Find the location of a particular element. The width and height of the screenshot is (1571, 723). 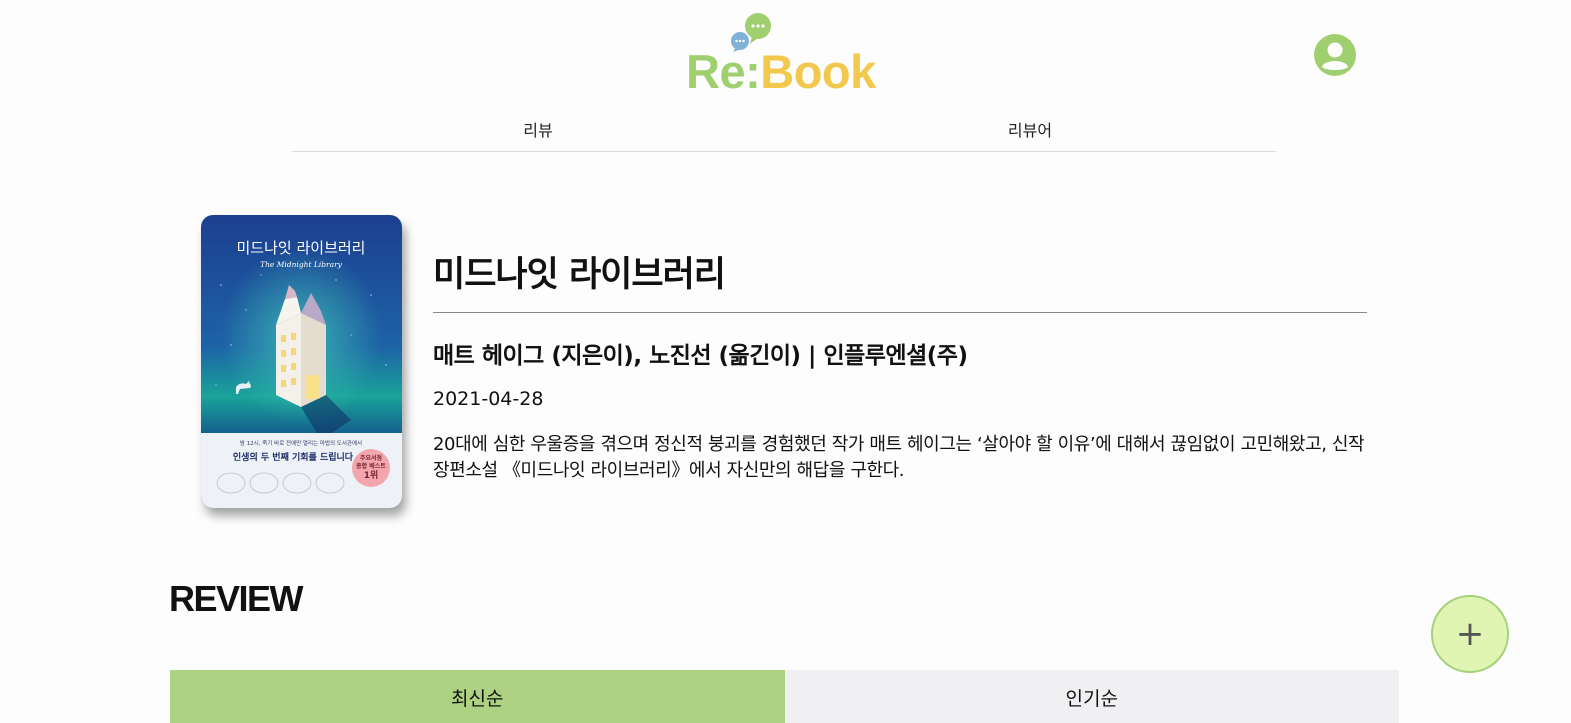

user-circle-icon is located at coordinates (1335, 55).